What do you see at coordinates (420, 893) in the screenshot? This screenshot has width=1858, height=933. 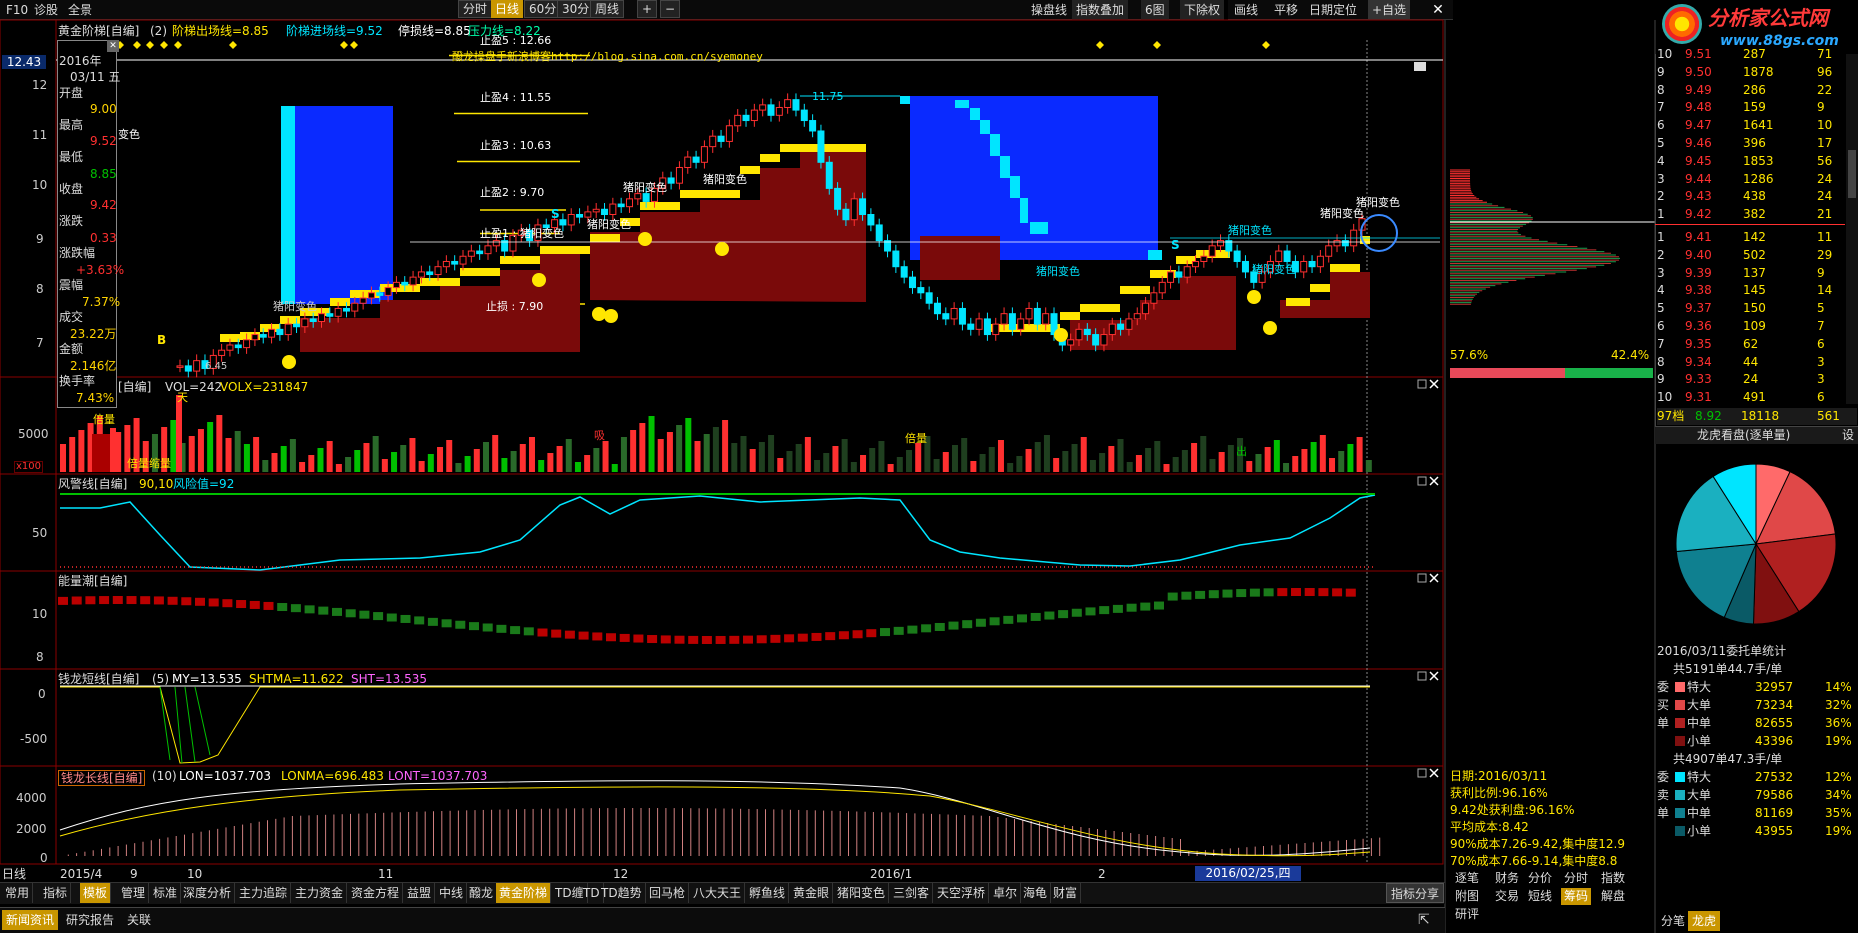 I see `indicator-tab: 益盟` at bounding box center [420, 893].